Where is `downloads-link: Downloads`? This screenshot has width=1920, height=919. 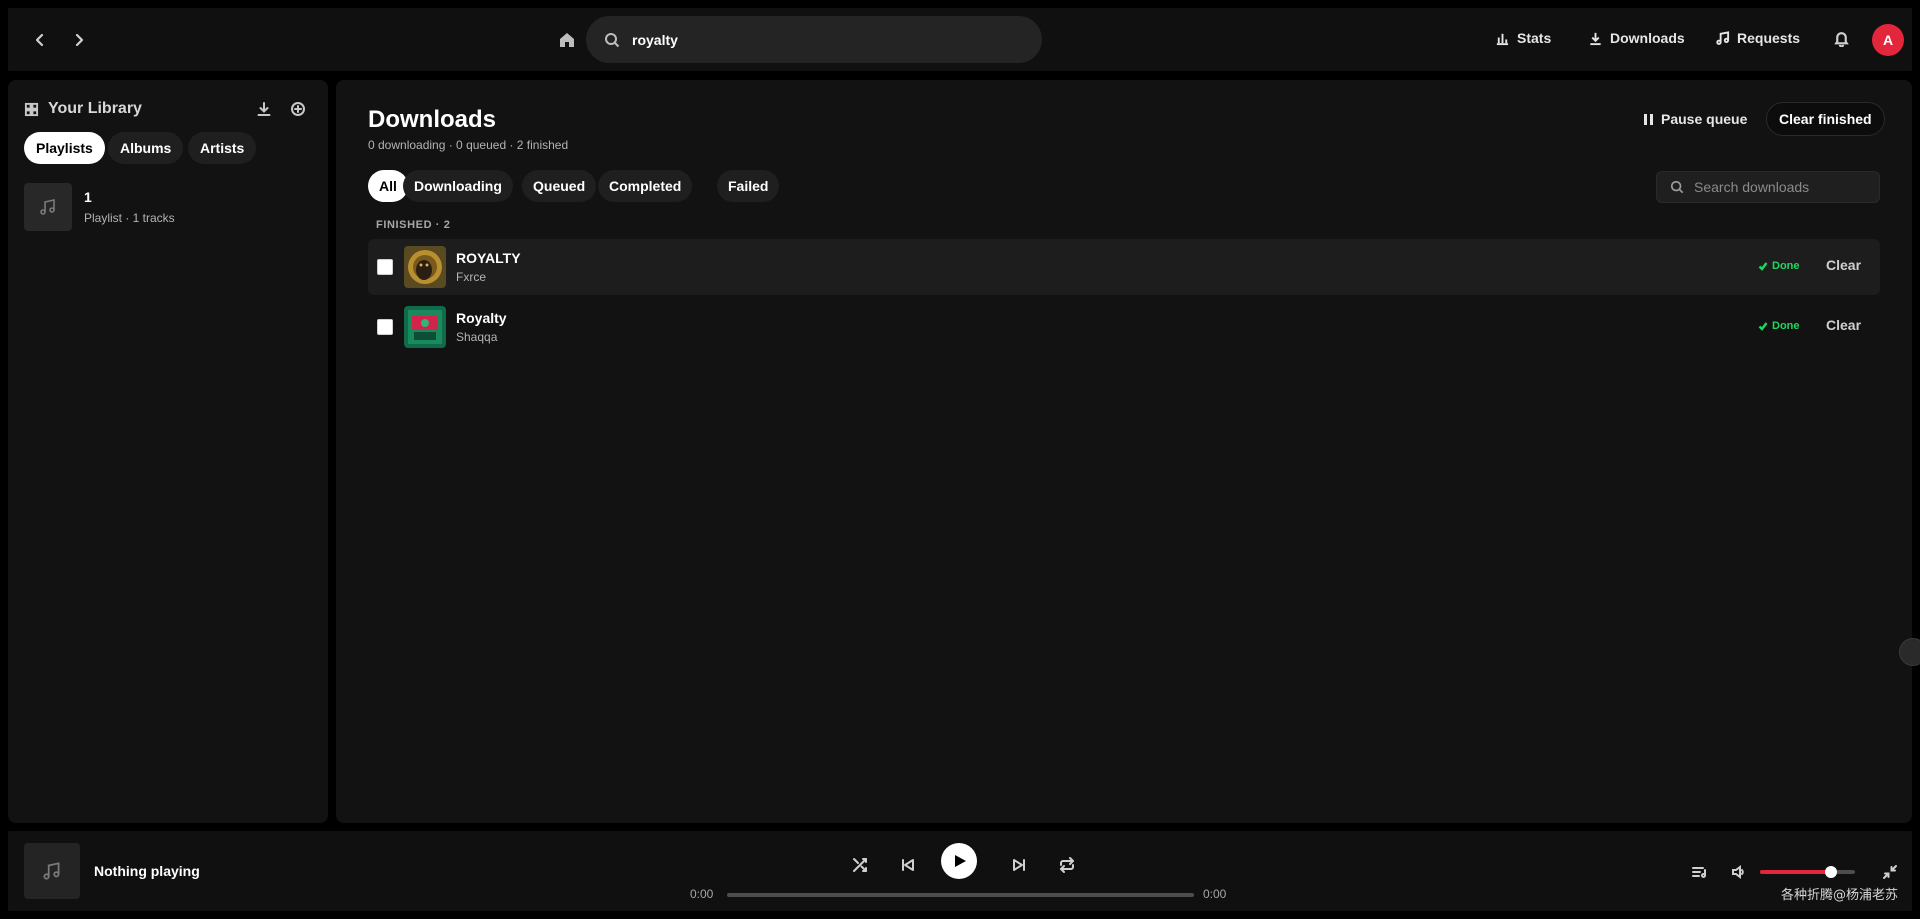
downloads-link: Downloads is located at coordinates (1636, 38).